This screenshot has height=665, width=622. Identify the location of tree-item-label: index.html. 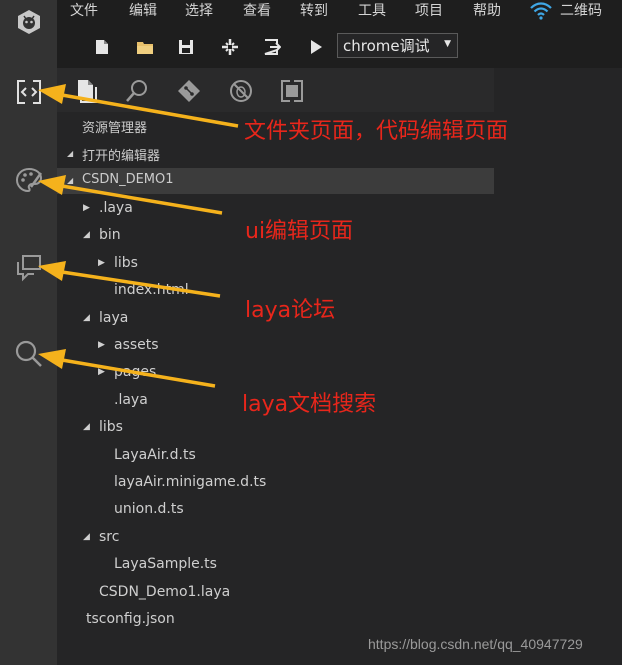
(151, 290).